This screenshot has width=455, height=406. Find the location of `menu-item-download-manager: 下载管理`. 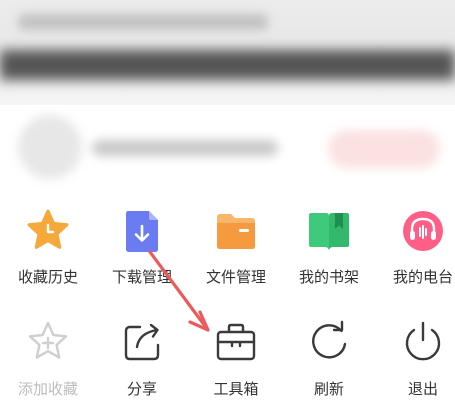

menu-item-download-manager: 下载管理 is located at coordinates (142, 247).